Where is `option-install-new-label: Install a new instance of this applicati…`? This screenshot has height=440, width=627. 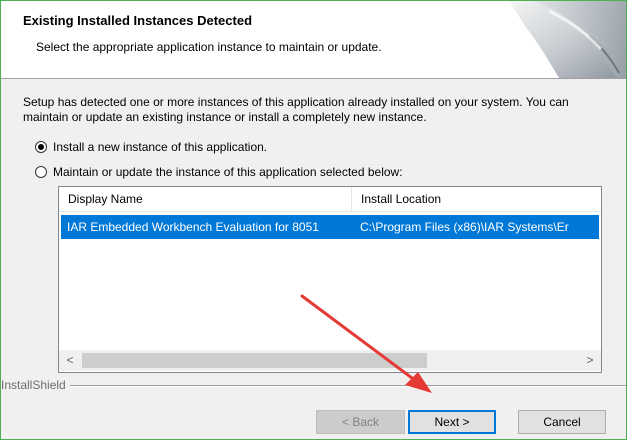 option-install-new-label: Install a new instance of this applicati… is located at coordinates (160, 147).